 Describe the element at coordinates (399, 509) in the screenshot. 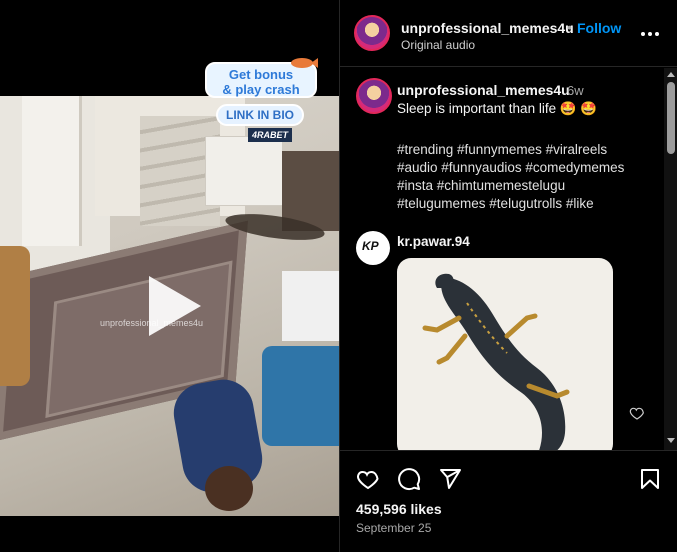

I see `likes-count: 459,596 likes` at that location.